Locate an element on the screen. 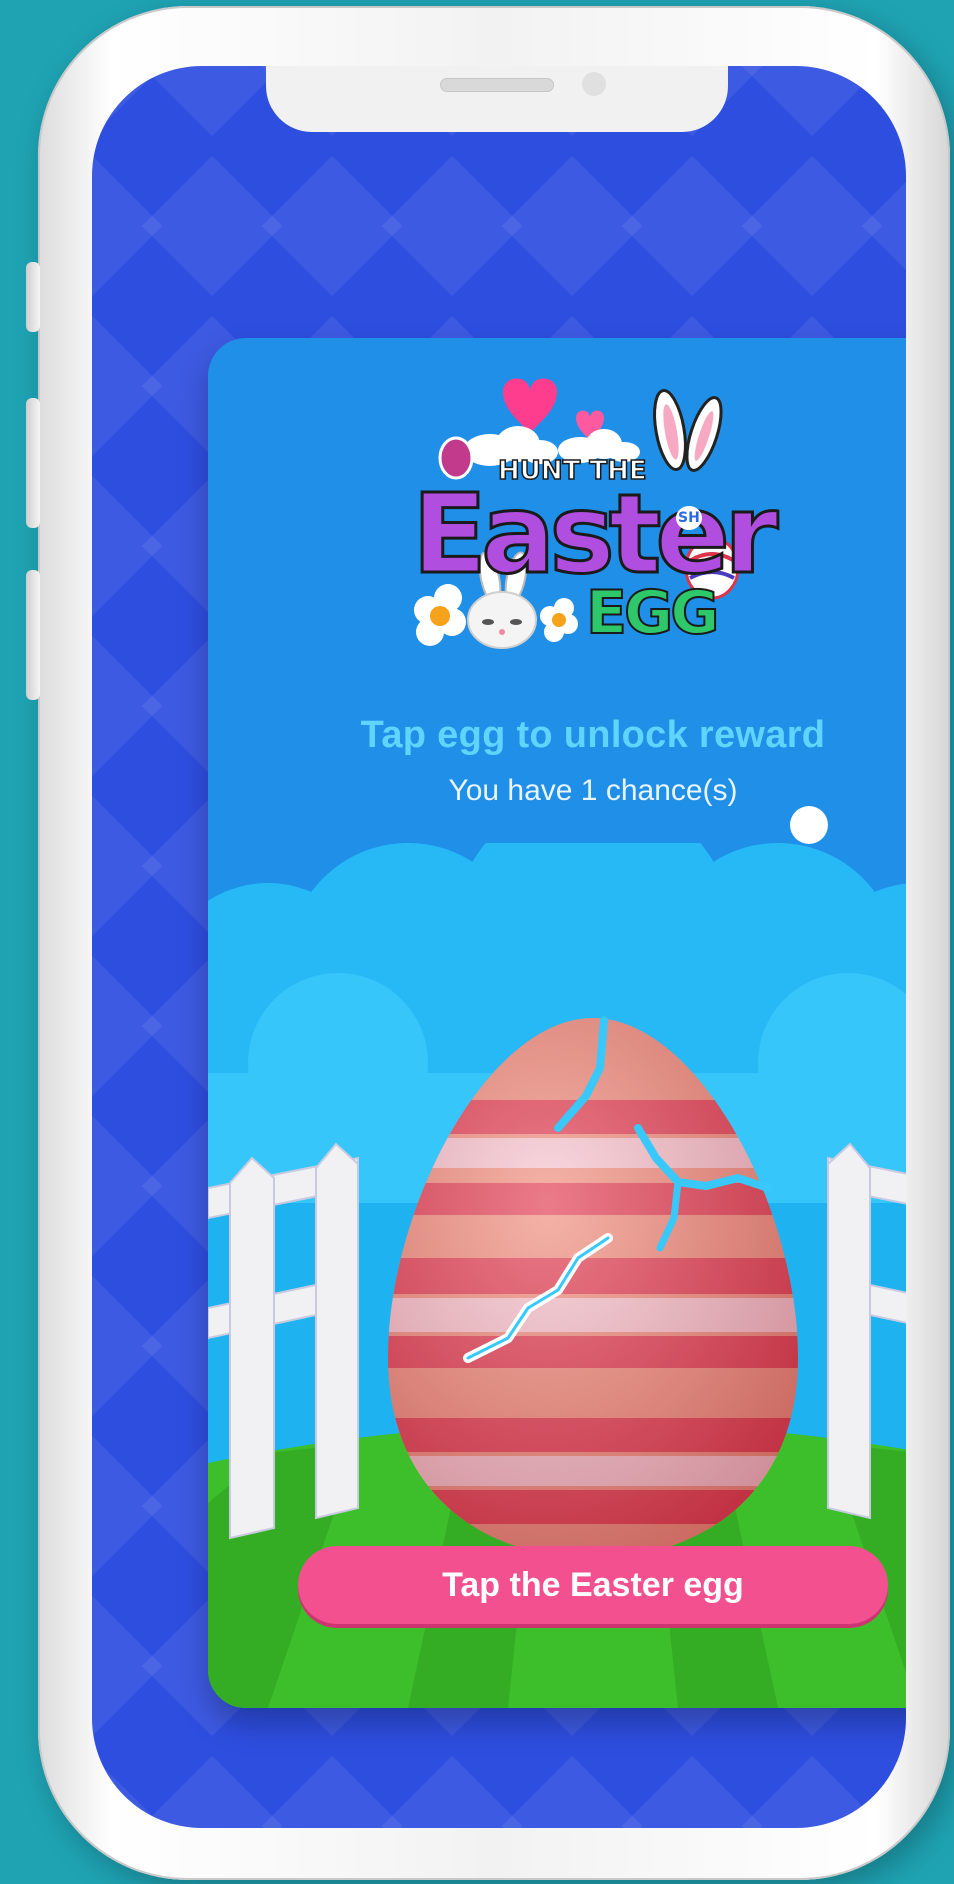 This screenshot has height=1884, width=954. reward-instruction: Tap egg to unlock reward is located at coordinates (593, 735).